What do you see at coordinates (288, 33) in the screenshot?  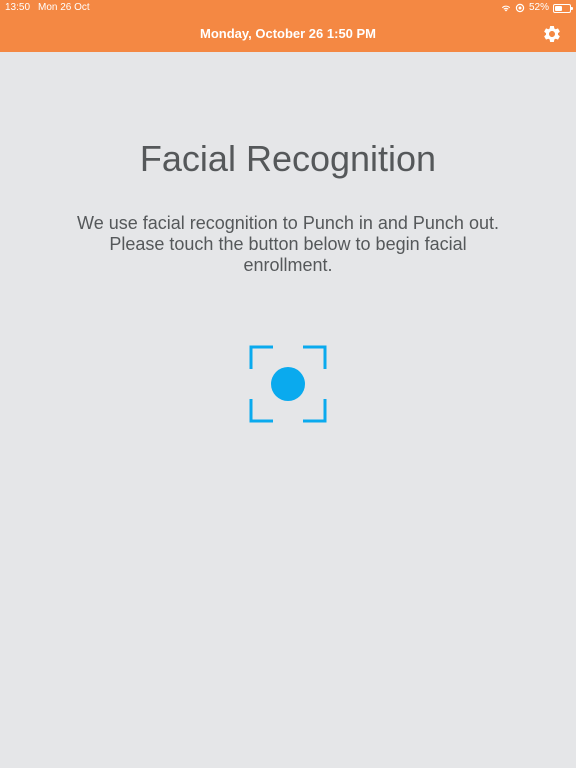 I see `header-datetime: Monday, October 26 1:50 PM` at bounding box center [288, 33].